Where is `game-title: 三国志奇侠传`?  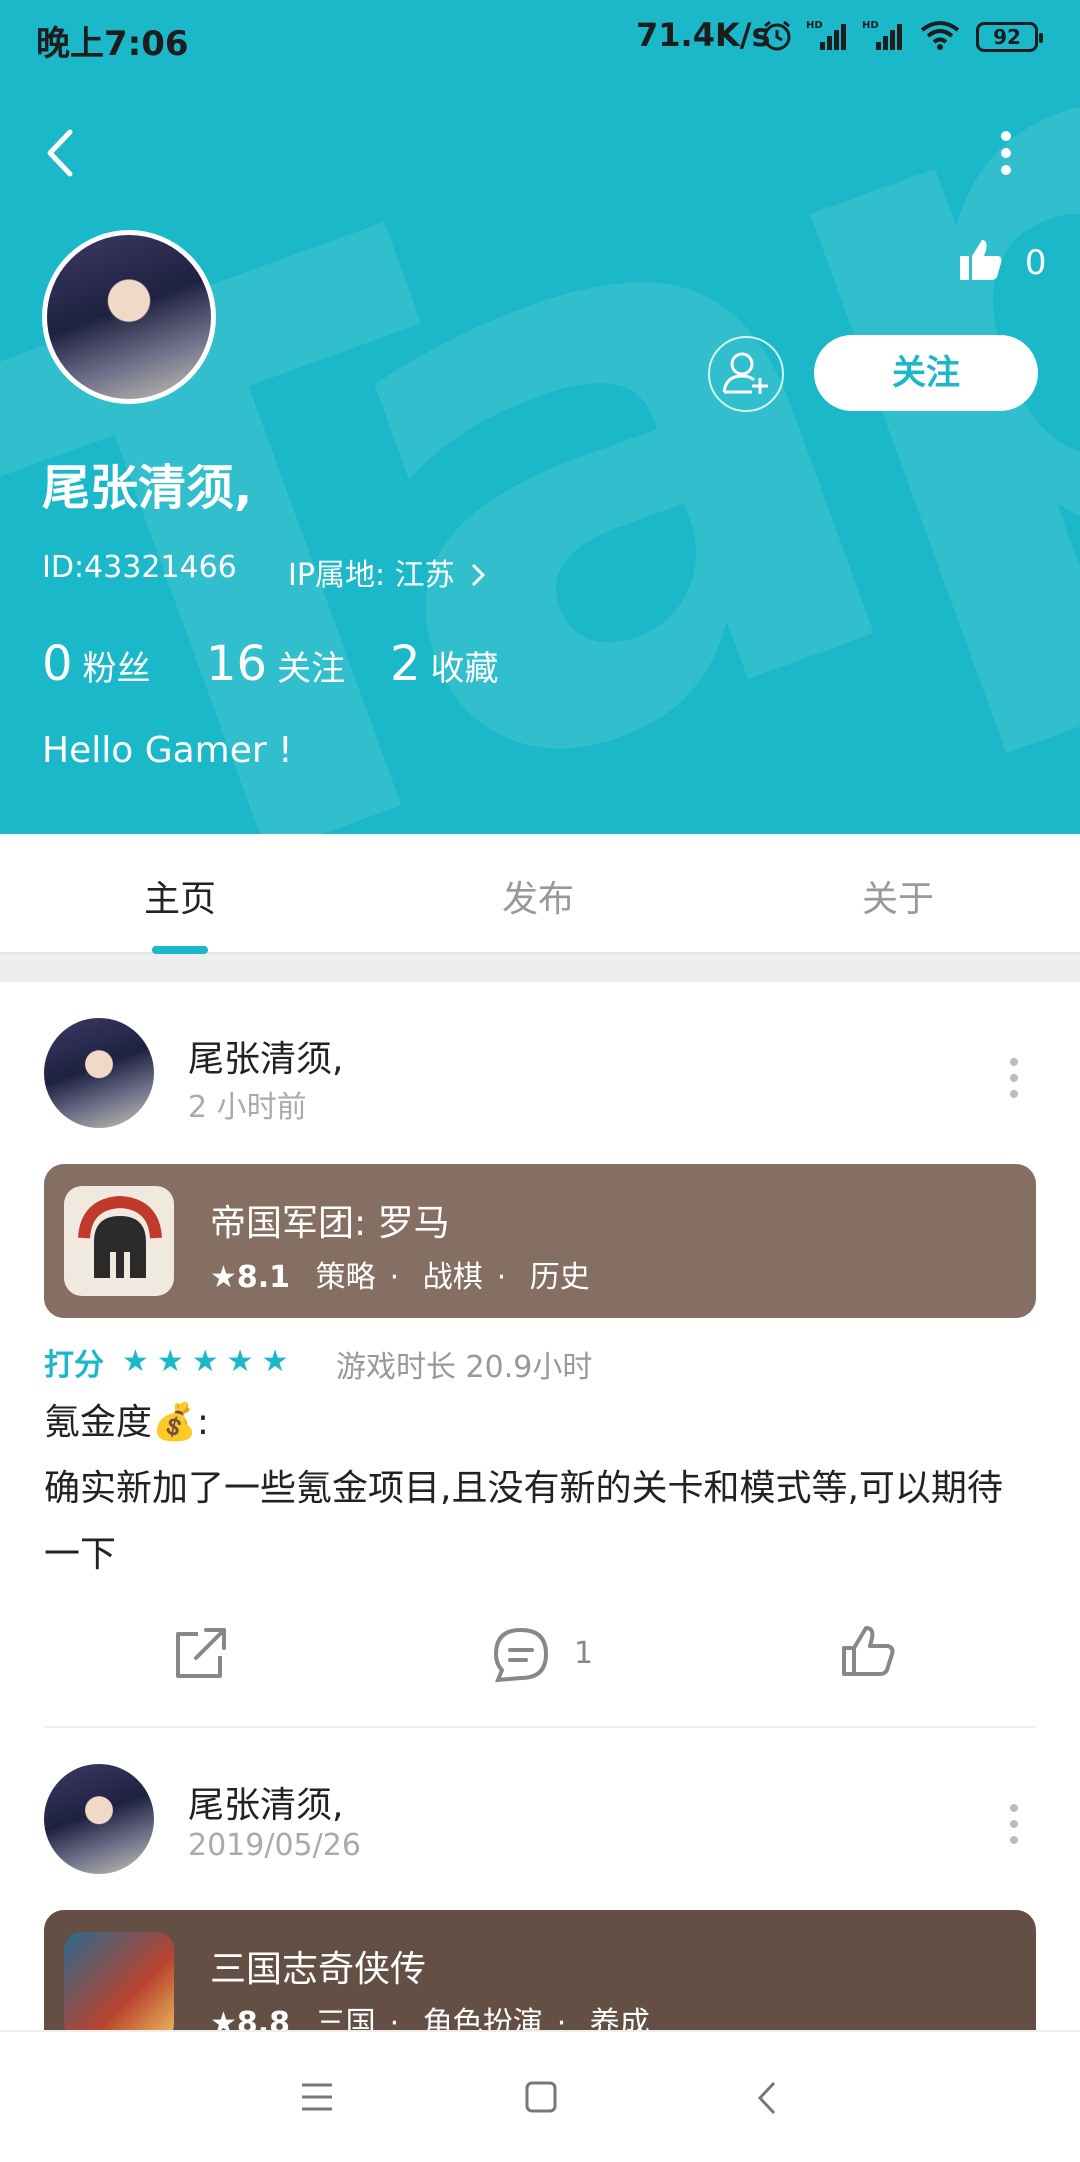
game-title: 三国志奇侠传 is located at coordinates (318, 1969).